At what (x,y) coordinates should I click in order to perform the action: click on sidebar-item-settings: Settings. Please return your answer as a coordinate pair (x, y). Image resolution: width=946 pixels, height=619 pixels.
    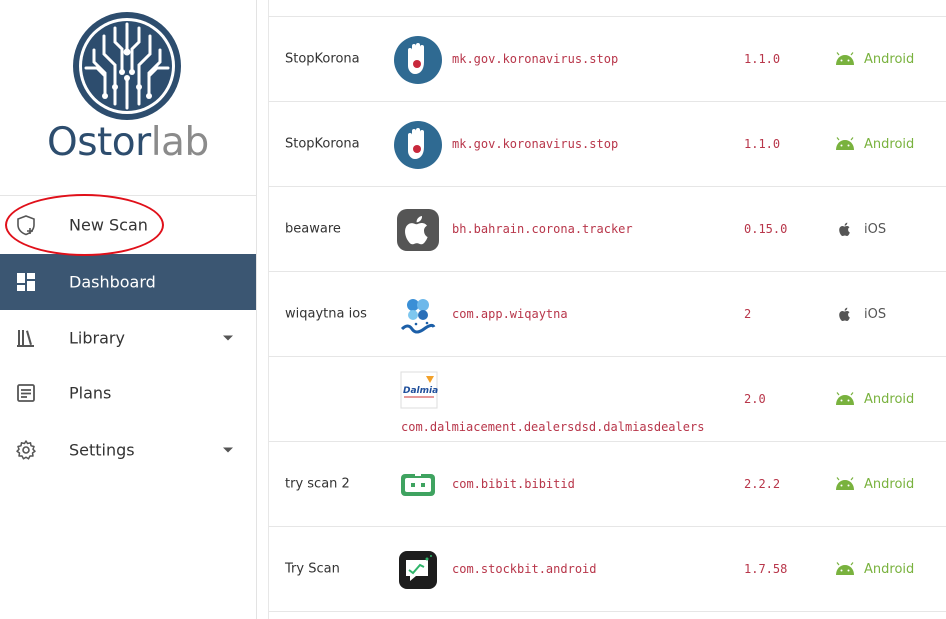
    Looking at the image, I should click on (128, 450).